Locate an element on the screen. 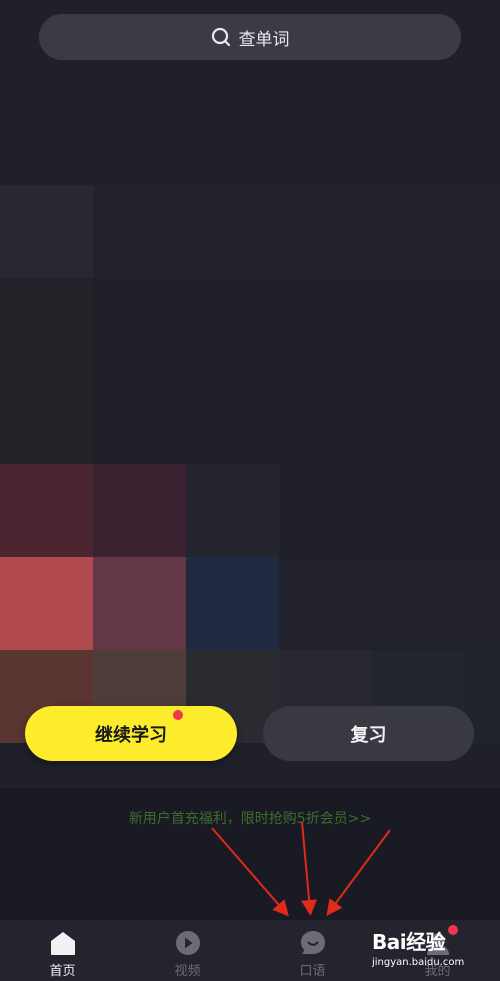 This screenshot has width=500, height=981. search-placeholder: 查单词 is located at coordinates (264, 39).